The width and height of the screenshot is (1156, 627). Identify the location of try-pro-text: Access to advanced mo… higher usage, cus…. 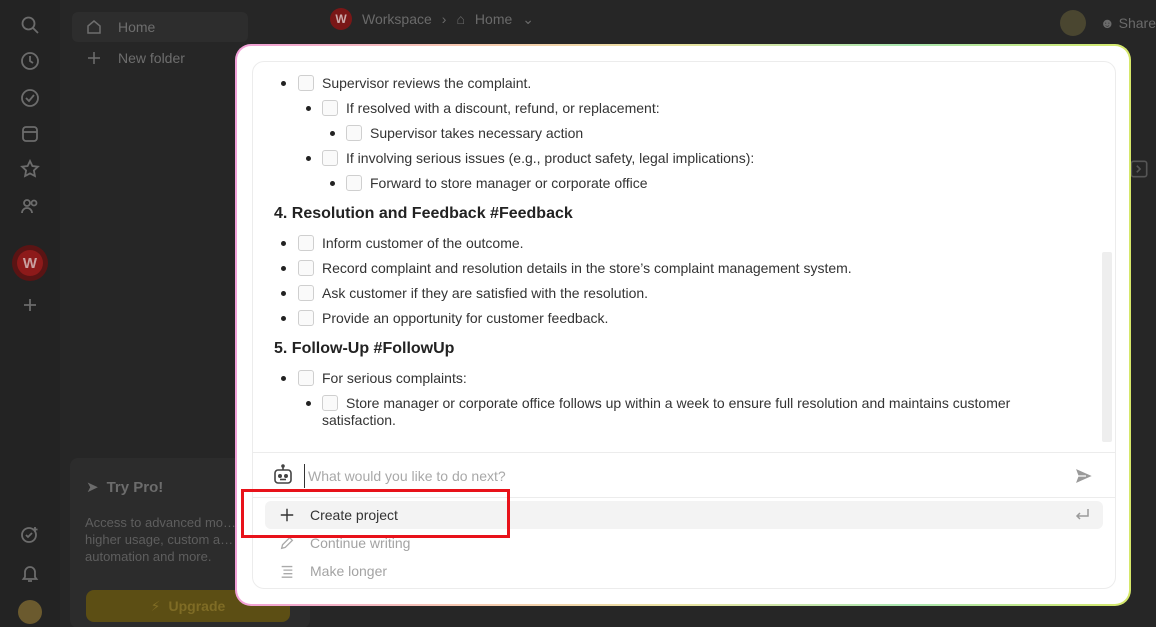
(161, 539).